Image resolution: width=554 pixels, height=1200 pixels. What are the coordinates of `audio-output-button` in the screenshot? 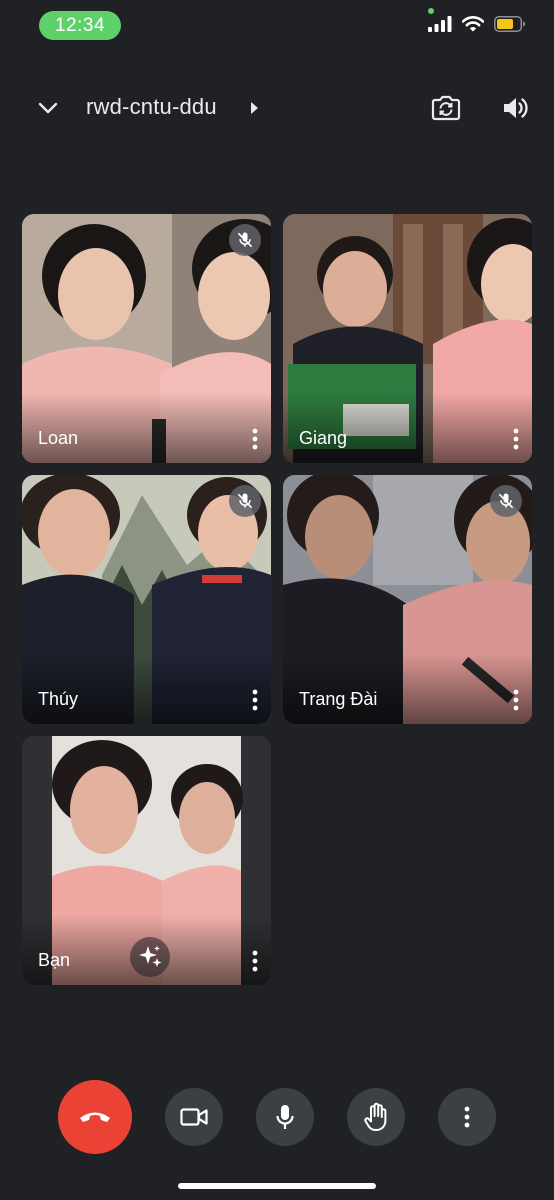 It's located at (516, 108).